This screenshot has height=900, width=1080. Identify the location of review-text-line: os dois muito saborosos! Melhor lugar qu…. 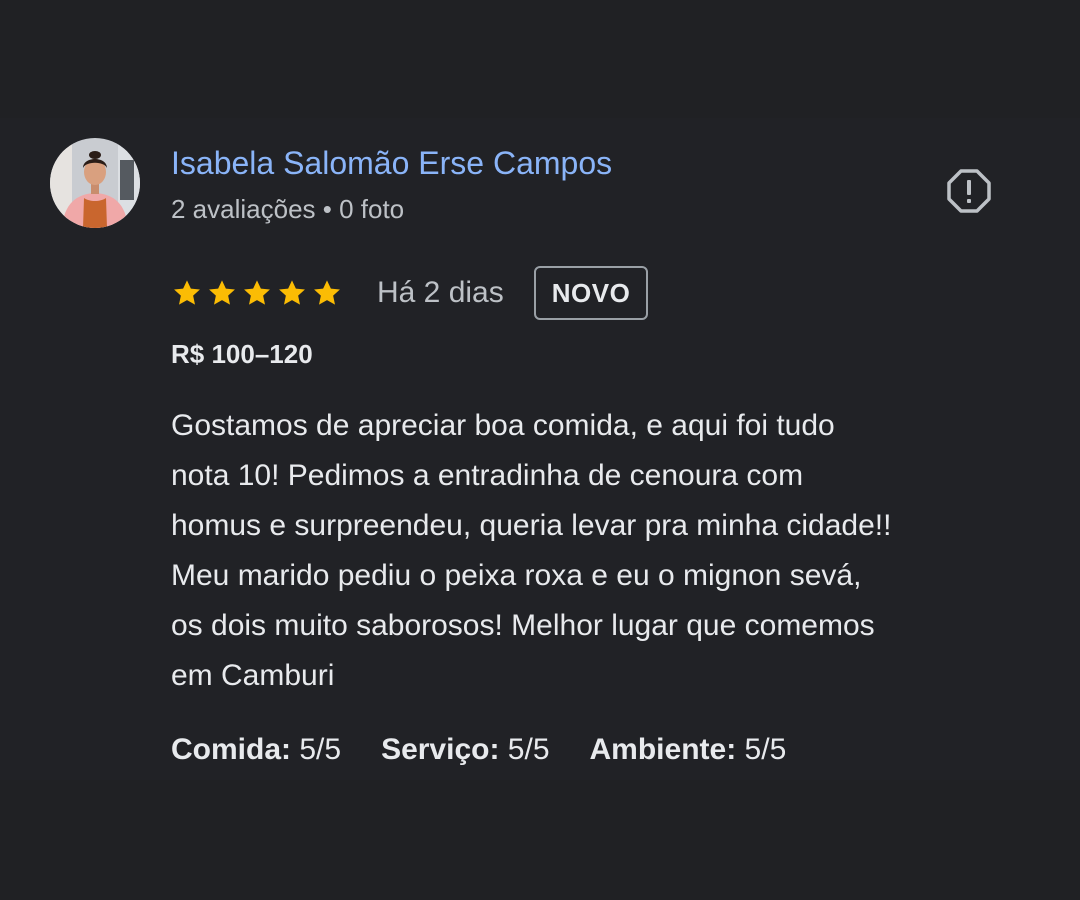
(523, 625).